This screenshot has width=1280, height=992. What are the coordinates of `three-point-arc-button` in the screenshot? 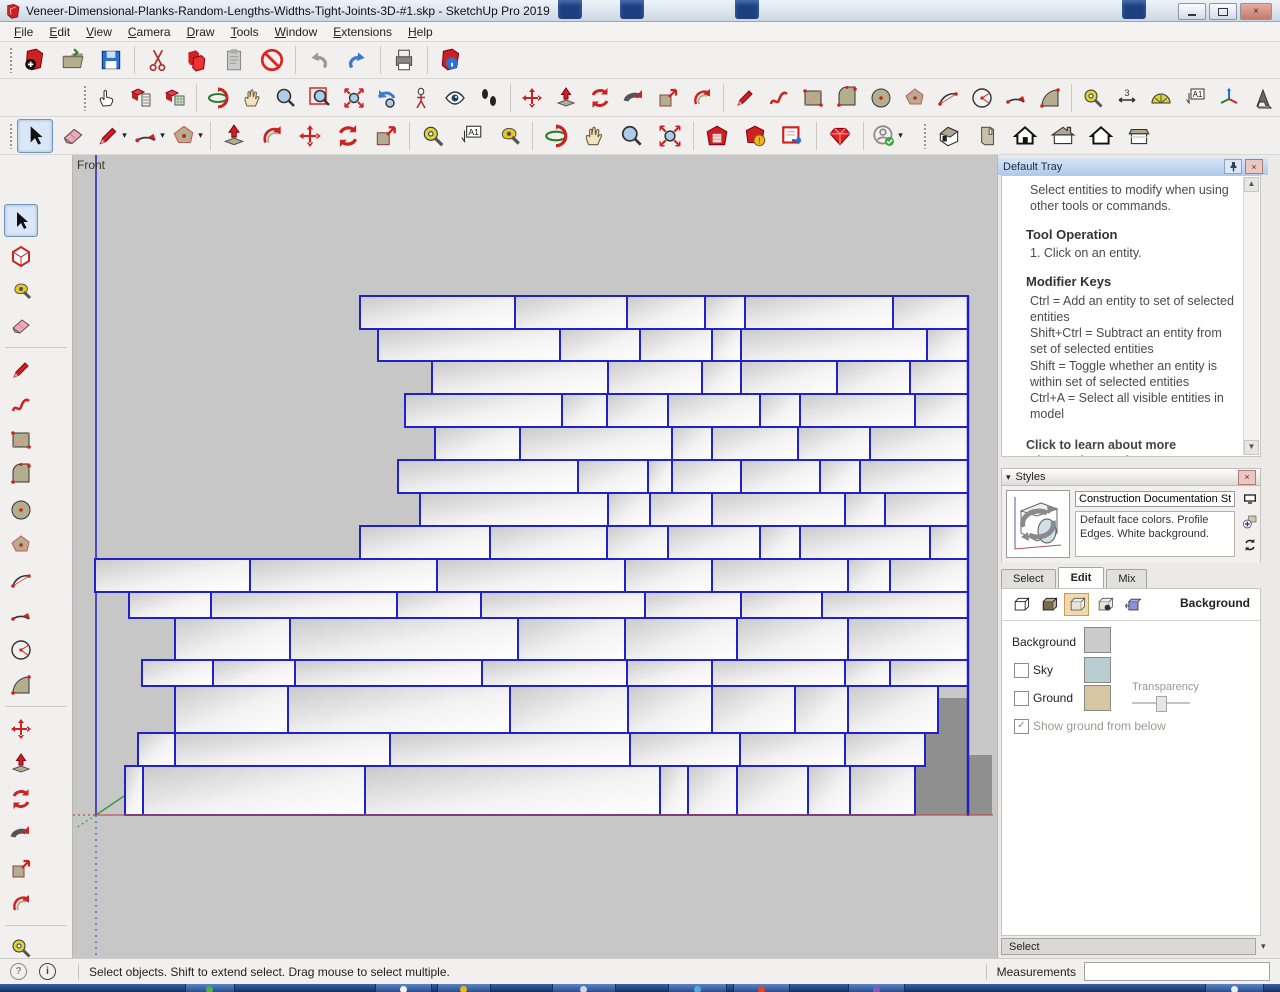 It's located at (1050, 98).